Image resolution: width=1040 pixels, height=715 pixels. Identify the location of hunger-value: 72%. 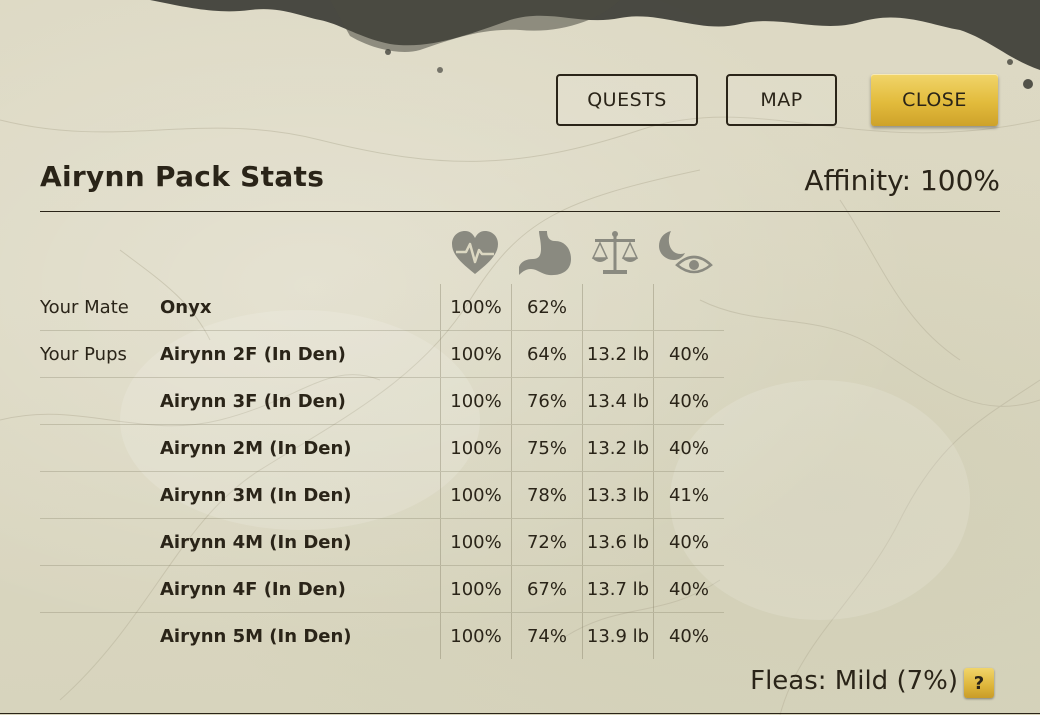
(547, 542).